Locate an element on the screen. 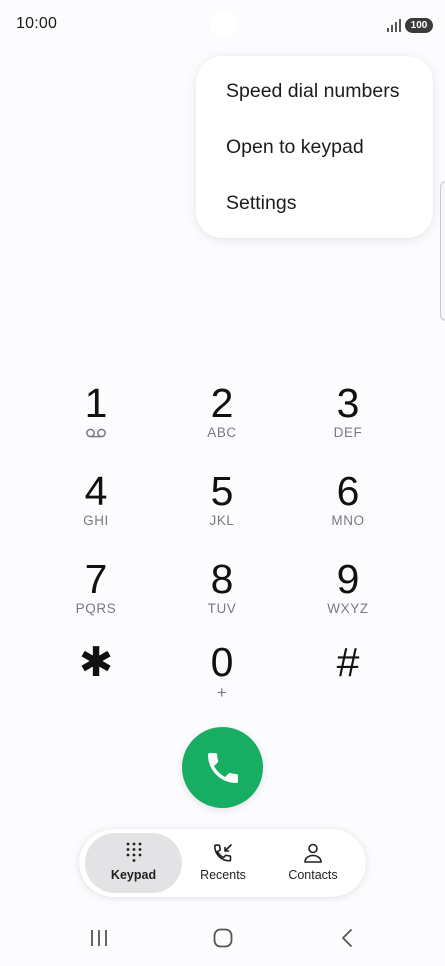 The image size is (445, 966). key-2: 2 ABC is located at coordinates (222, 419).